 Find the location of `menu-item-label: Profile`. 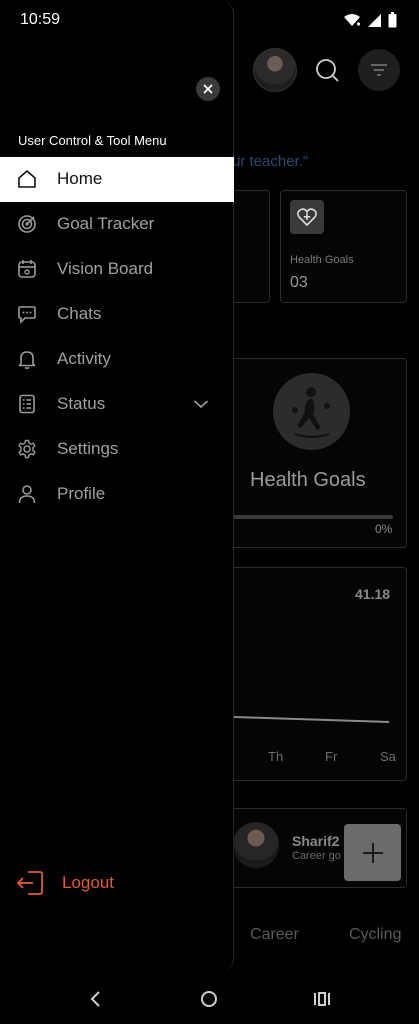

menu-item-label: Profile is located at coordinates (81, 493).